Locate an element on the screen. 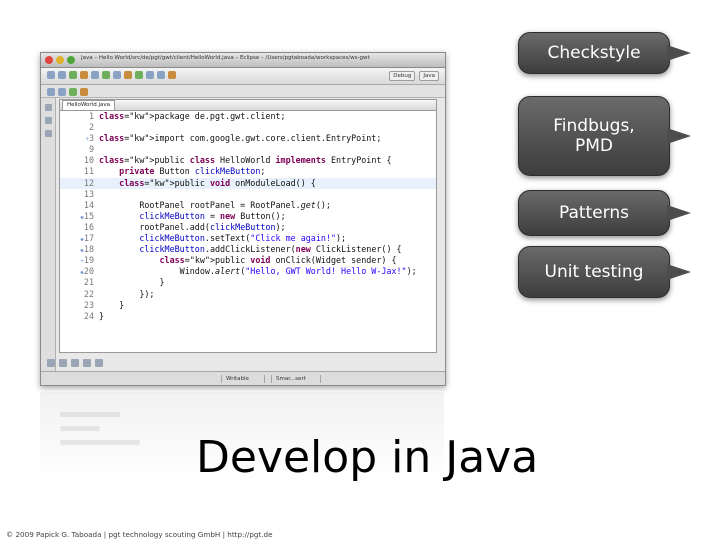 This screenshot has height=546, width=728. new-class-icon is located at coordinates (139, 75).